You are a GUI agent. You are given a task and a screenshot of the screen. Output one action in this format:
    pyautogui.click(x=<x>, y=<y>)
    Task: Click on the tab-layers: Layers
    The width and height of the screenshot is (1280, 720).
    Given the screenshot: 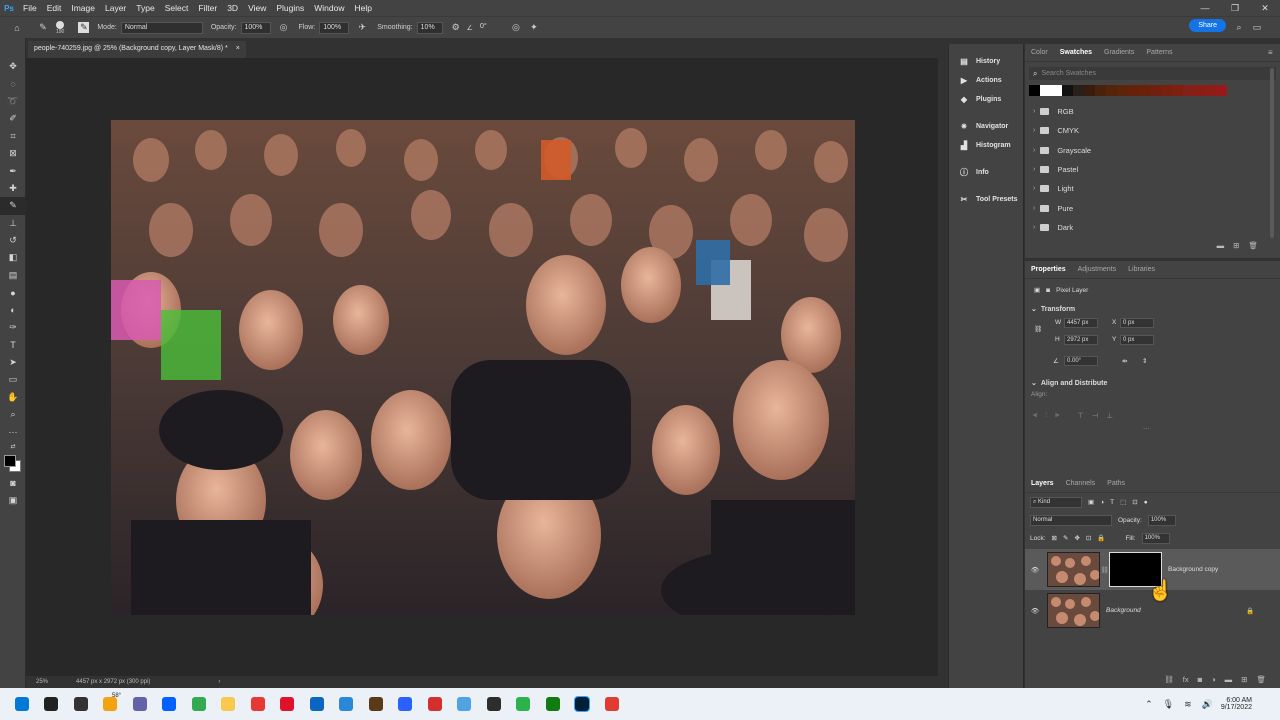 What is the action you would take?
    pyautogui.click(x=1042, y=483)
    